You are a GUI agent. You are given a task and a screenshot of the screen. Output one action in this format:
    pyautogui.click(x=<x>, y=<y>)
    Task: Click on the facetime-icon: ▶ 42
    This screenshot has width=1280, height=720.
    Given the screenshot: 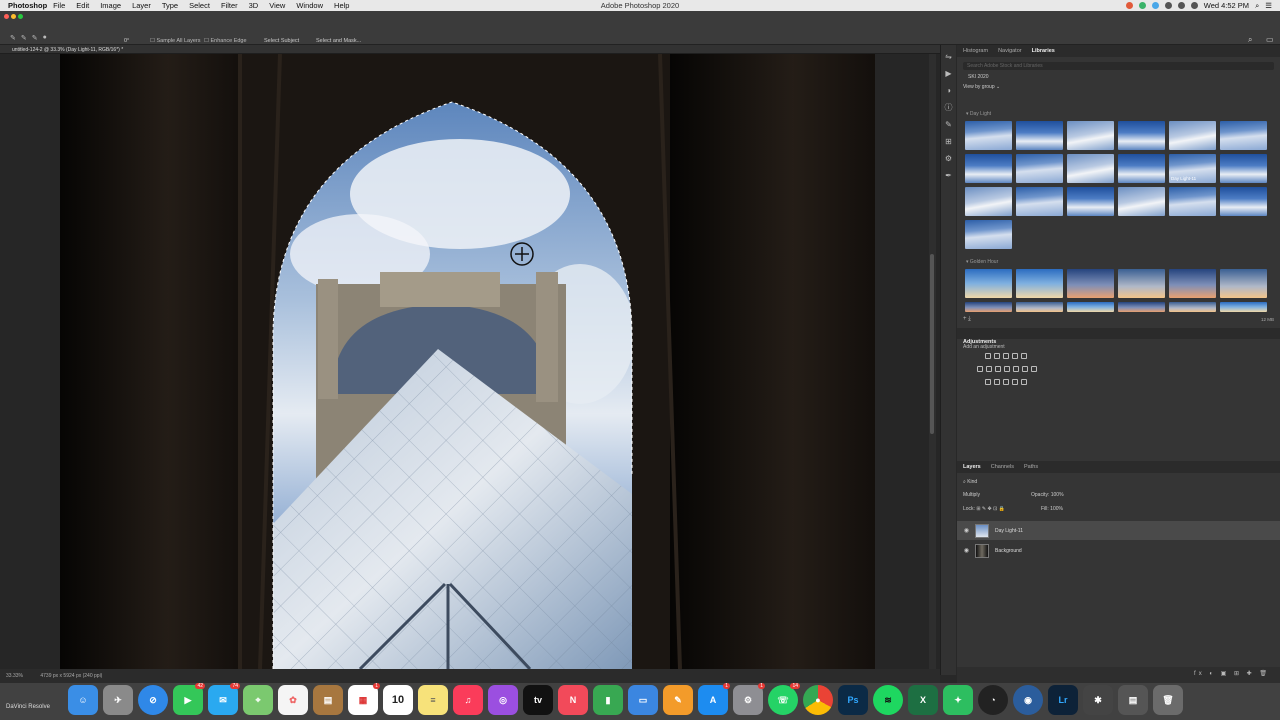 What is the action you would take?
    pyautogui.click(x=189, y=699)
    